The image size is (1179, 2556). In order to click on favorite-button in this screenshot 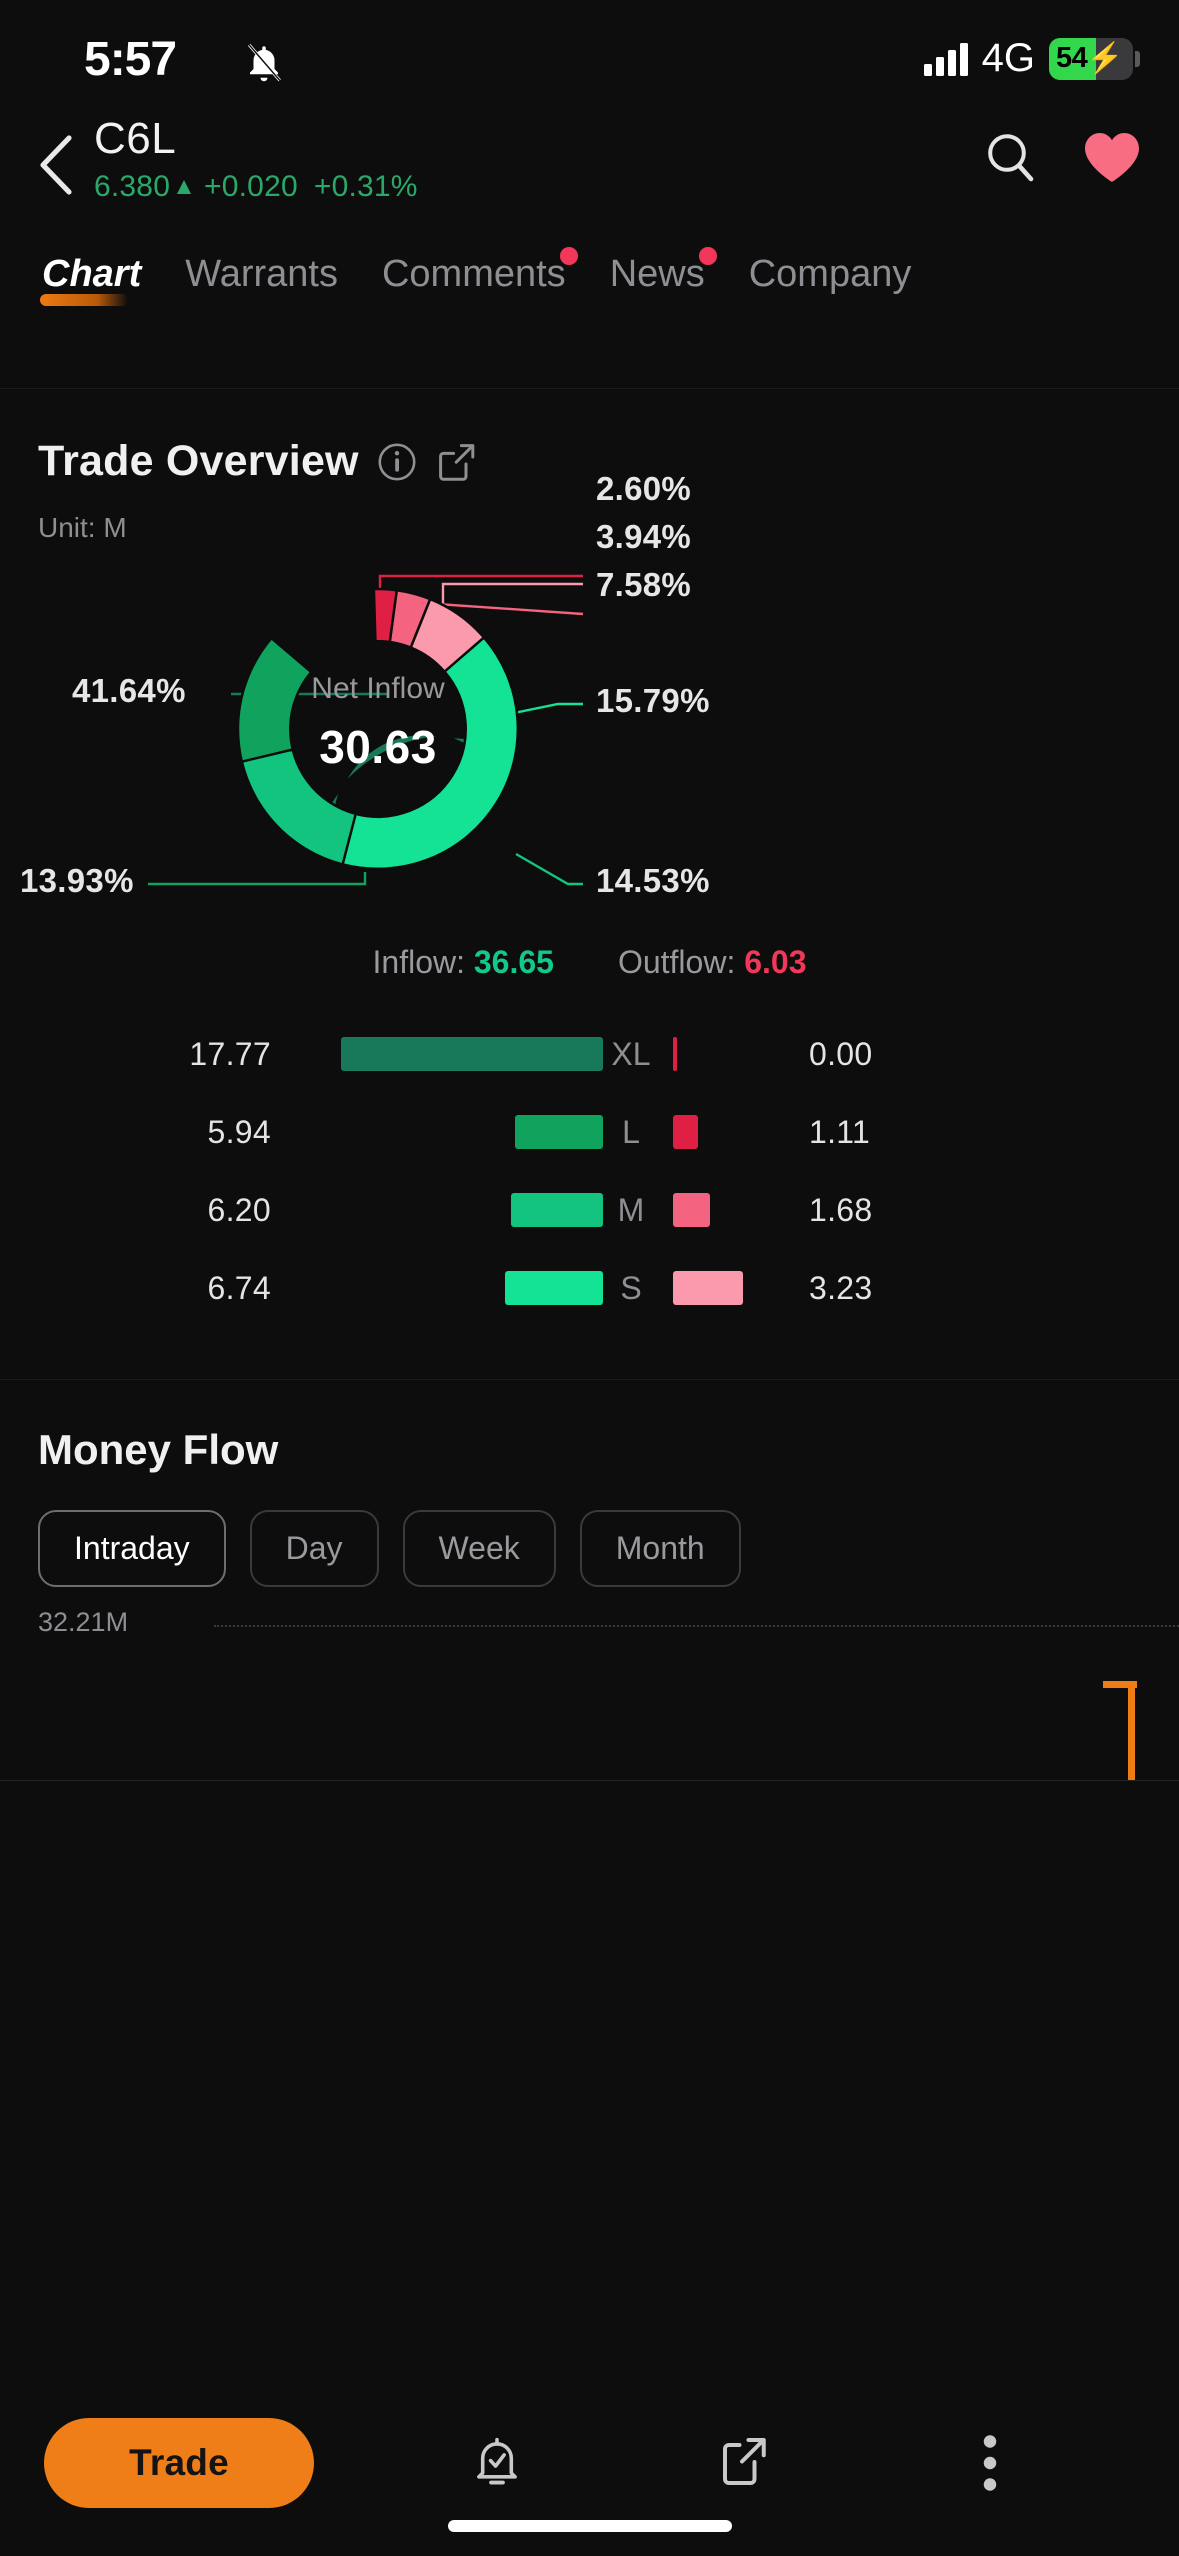, I will do `click(1112, 157)`.